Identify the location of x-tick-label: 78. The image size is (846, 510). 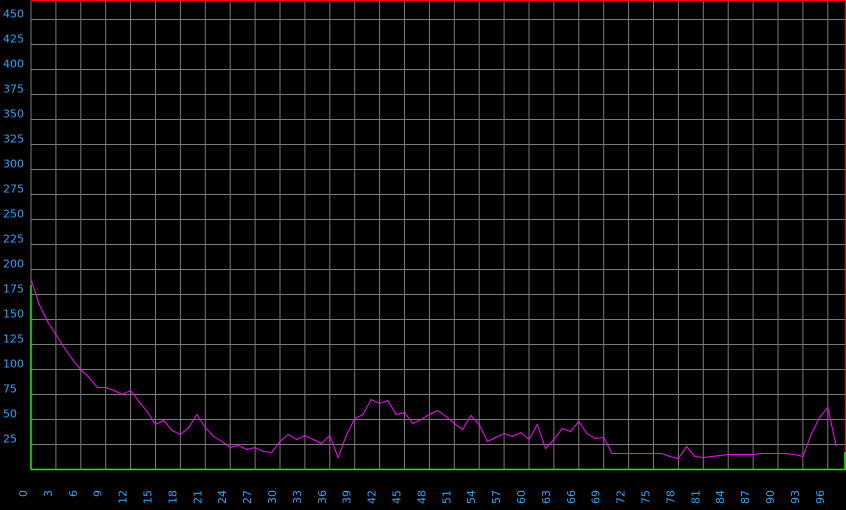
(670, 497).